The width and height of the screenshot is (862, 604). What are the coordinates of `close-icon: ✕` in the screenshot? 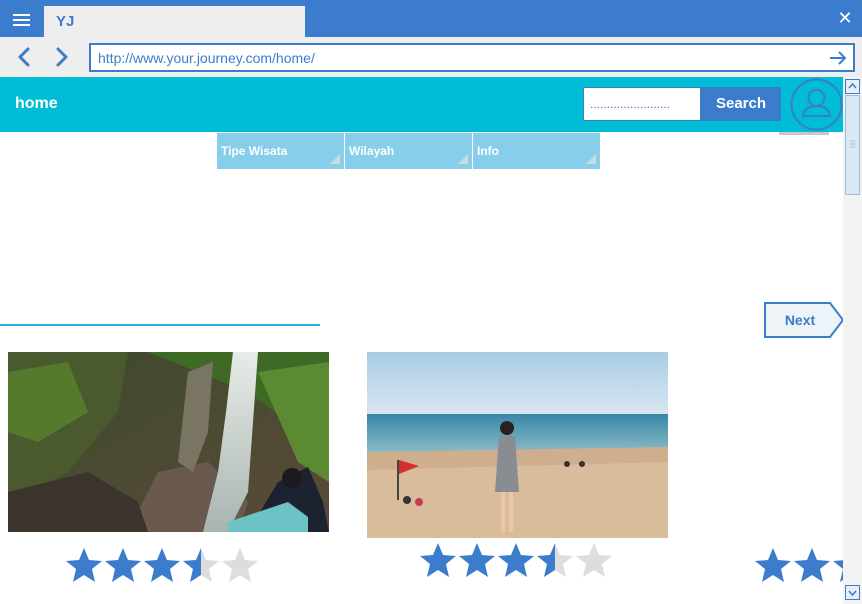 It's located at (845, 18).